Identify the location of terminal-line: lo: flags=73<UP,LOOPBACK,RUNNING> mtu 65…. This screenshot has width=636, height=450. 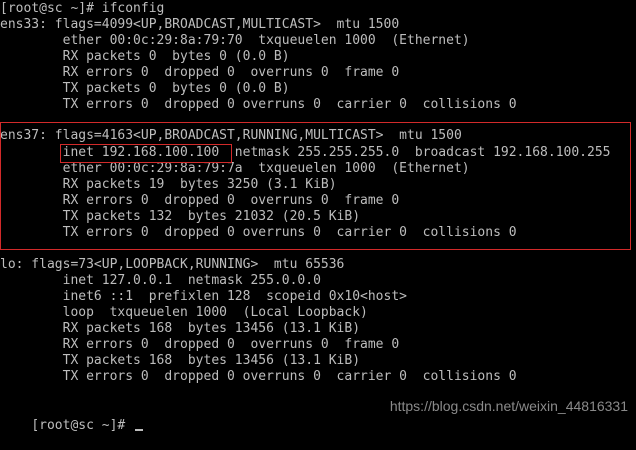
(172, 264).